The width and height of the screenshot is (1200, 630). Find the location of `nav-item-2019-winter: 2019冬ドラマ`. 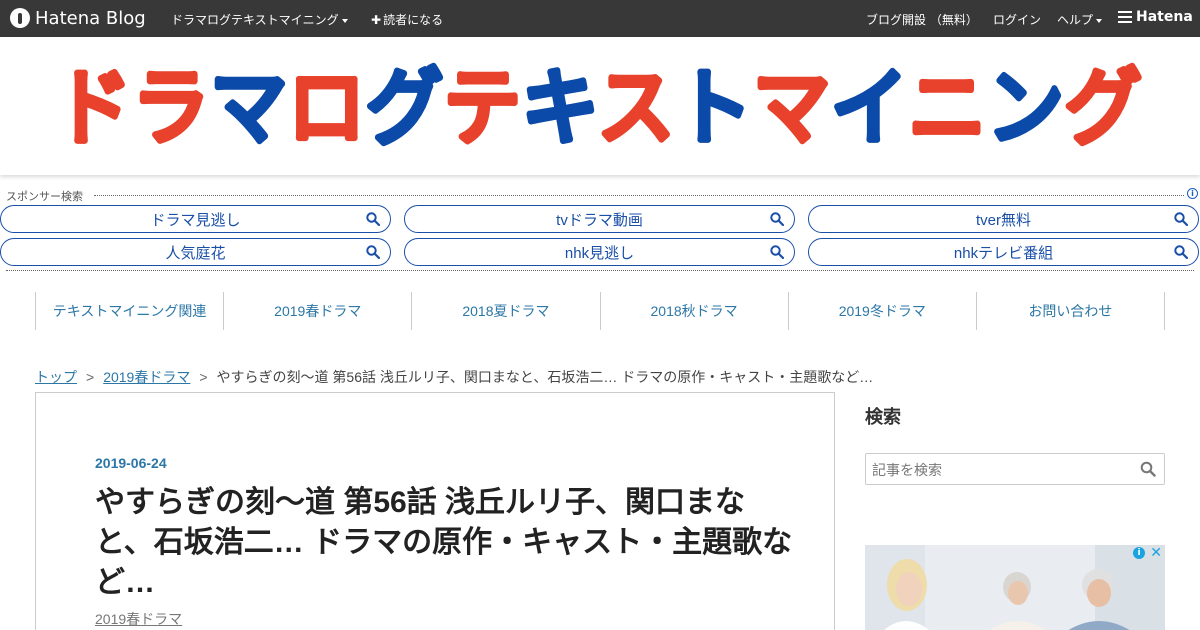

nav-item-2019-winter: 2019冬ドラマ is located at coordinates (883, 311).